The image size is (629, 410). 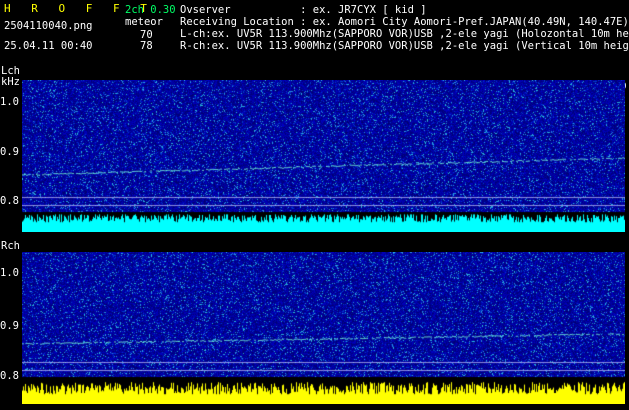 I want to click on rch-tick-0-9: 0.9, so click(x=9, y=326).